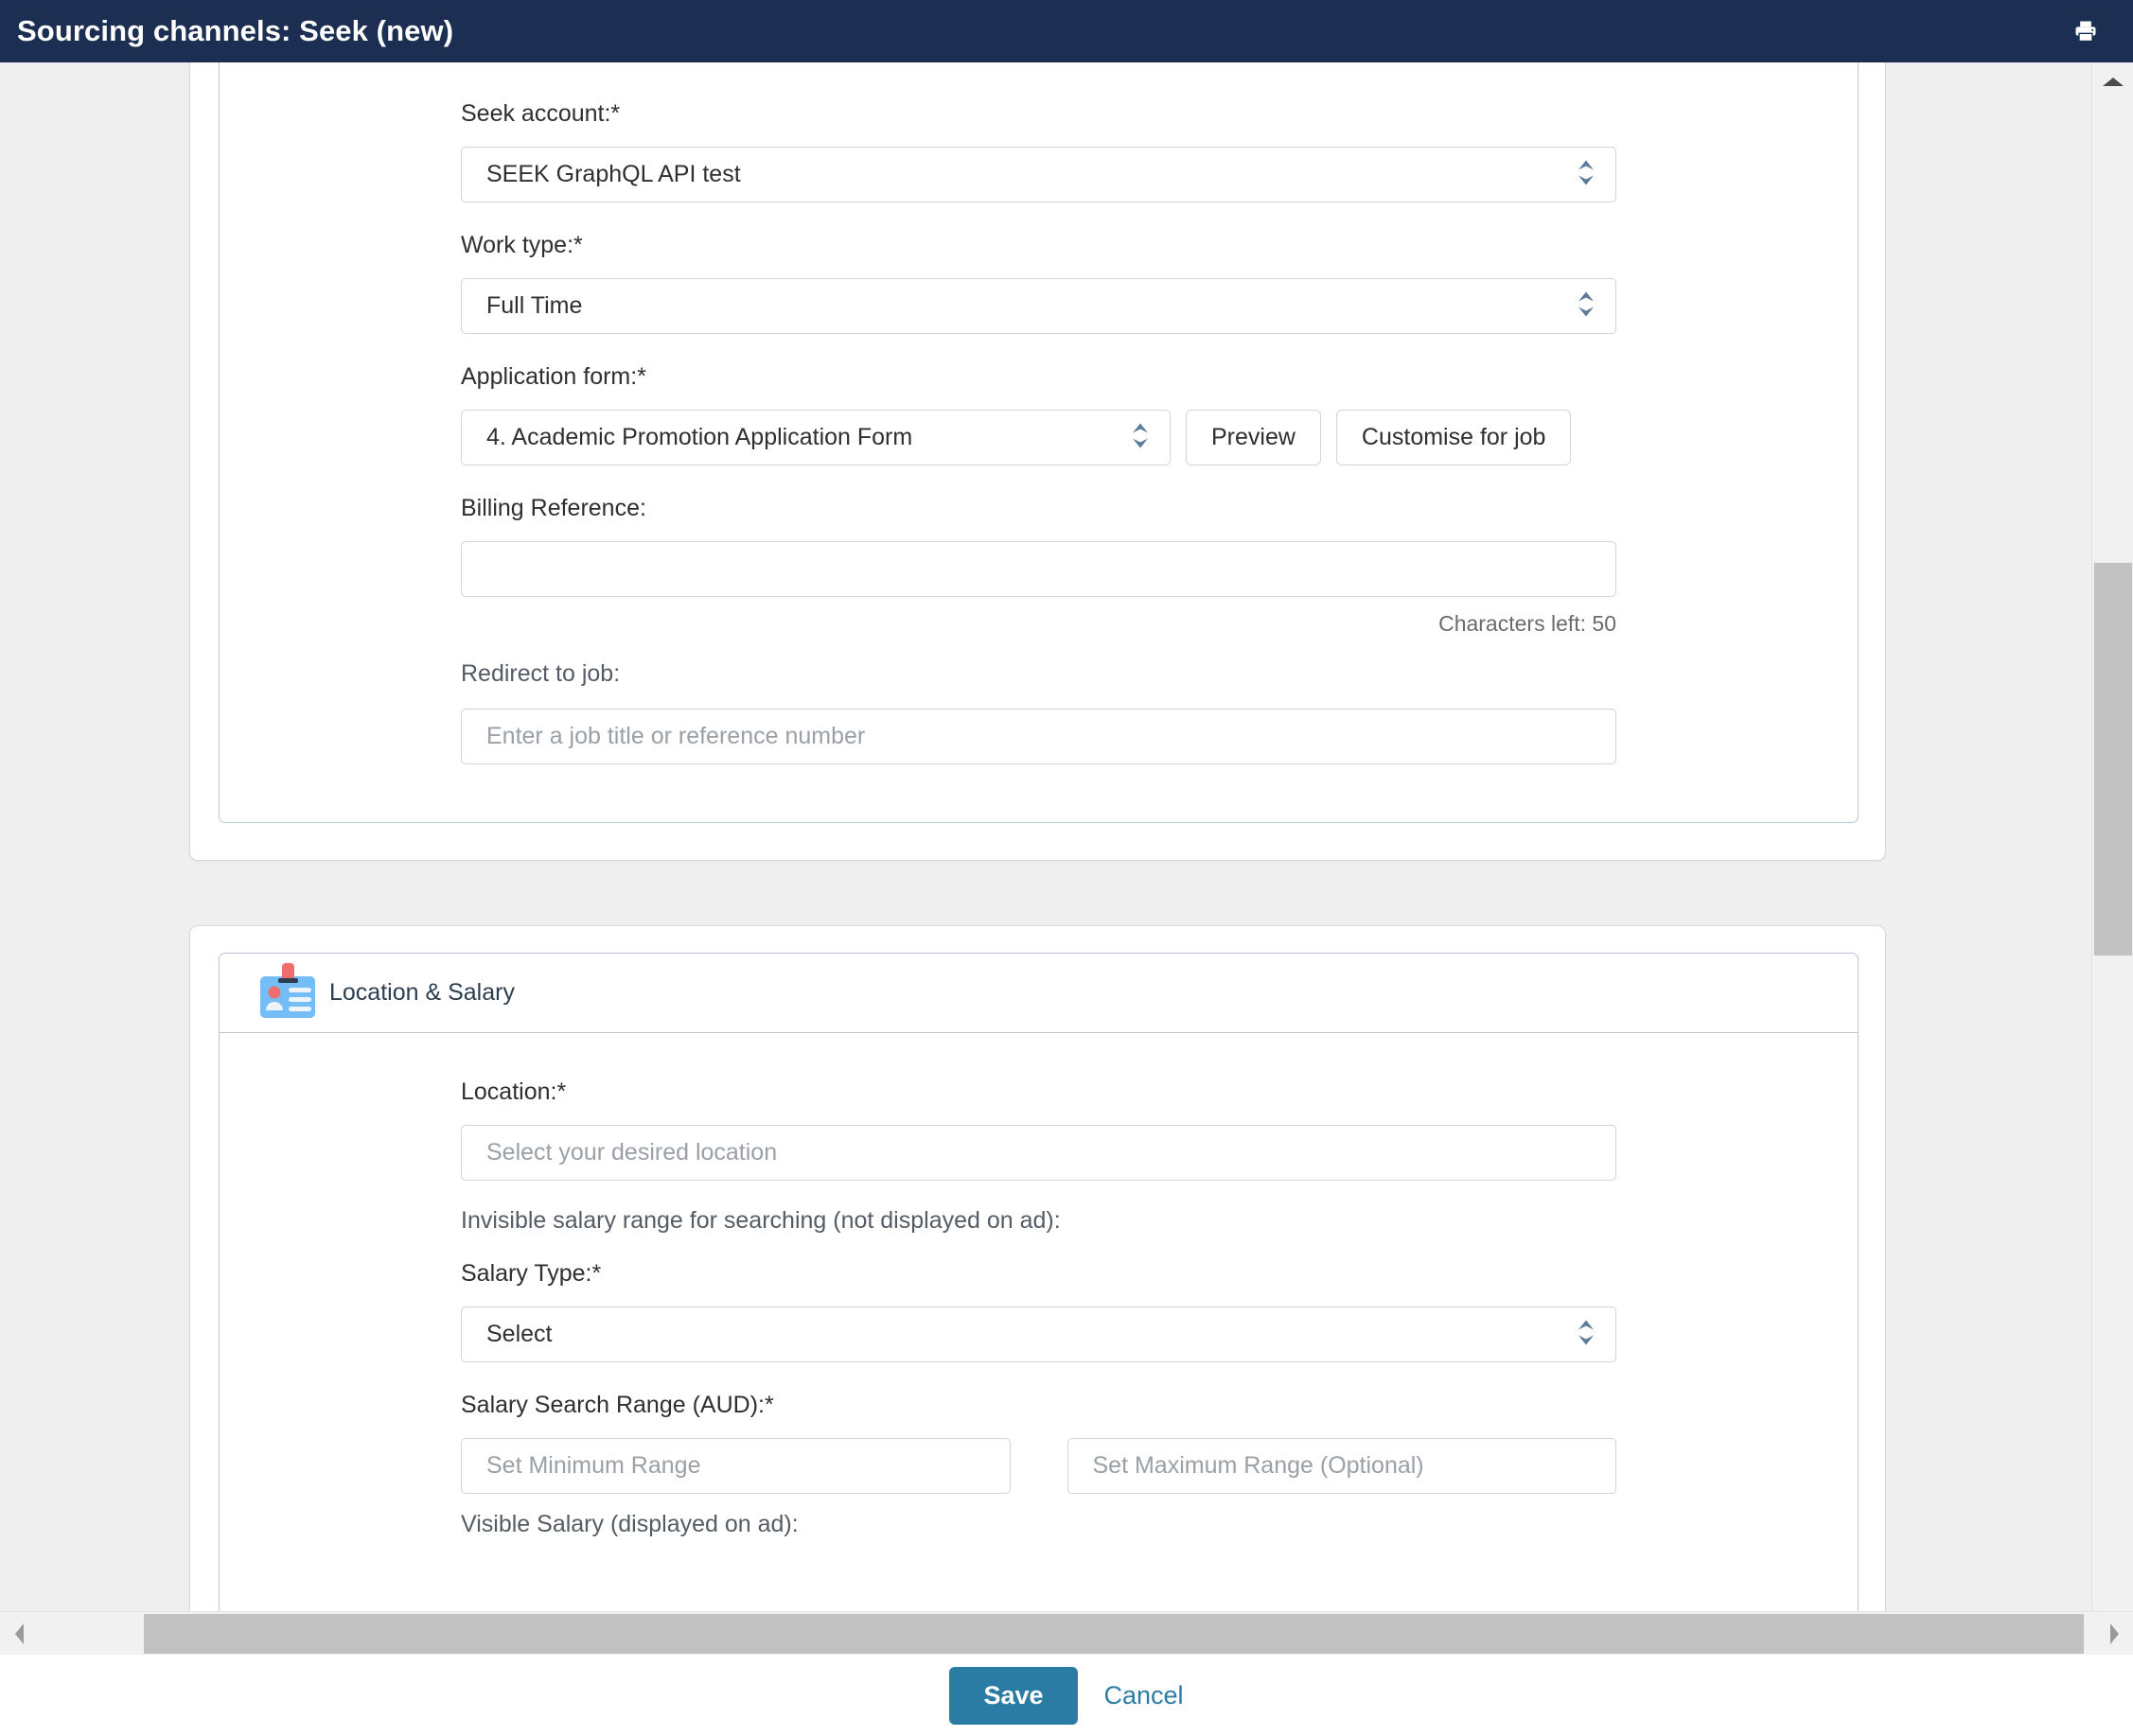  I want to click on salary-type-value: Select, so click(1038, 1334).